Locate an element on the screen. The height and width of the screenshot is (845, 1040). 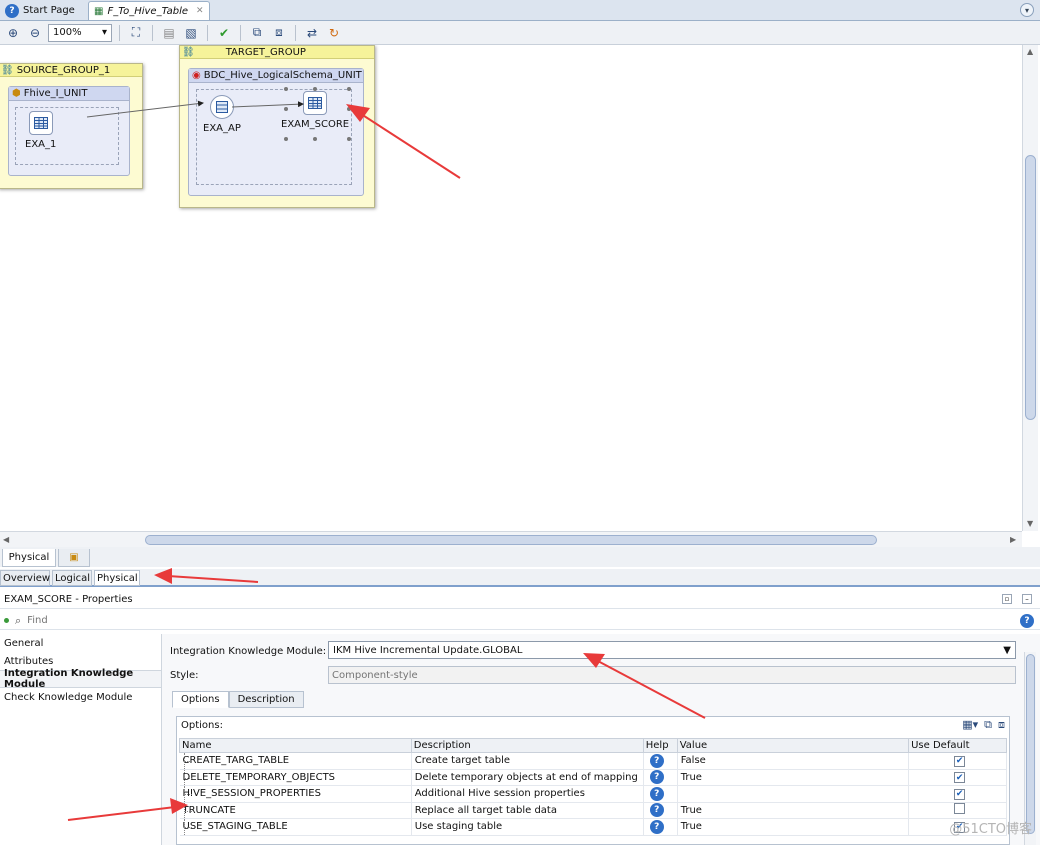
column-header-use-default: Use Default is located at coordinates (957, 745).